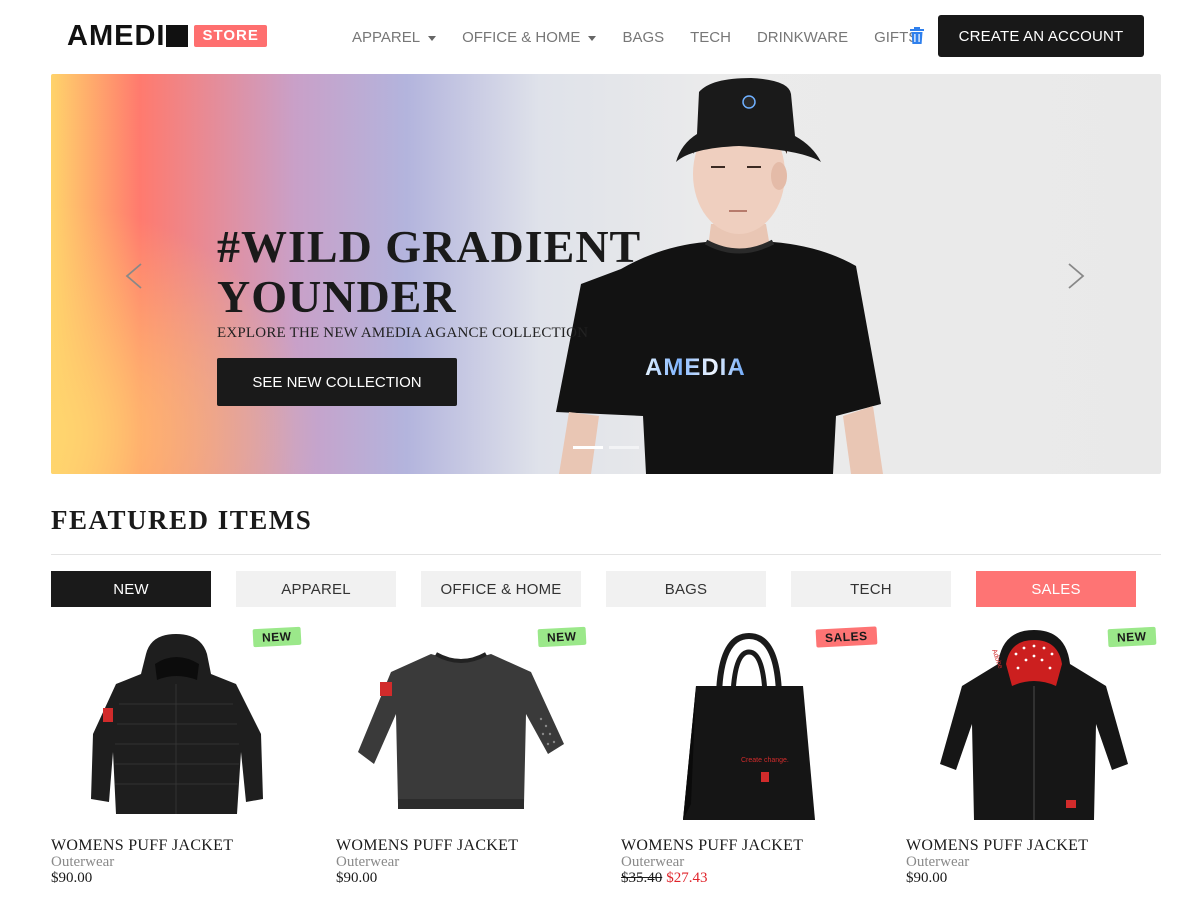 The width and height of the screenshot is (1200, 900). What do you see at coordinates (664, 878) in the screenshot?
I see `product-price: $35.40 $27.43` at bounding box center [664, 878].